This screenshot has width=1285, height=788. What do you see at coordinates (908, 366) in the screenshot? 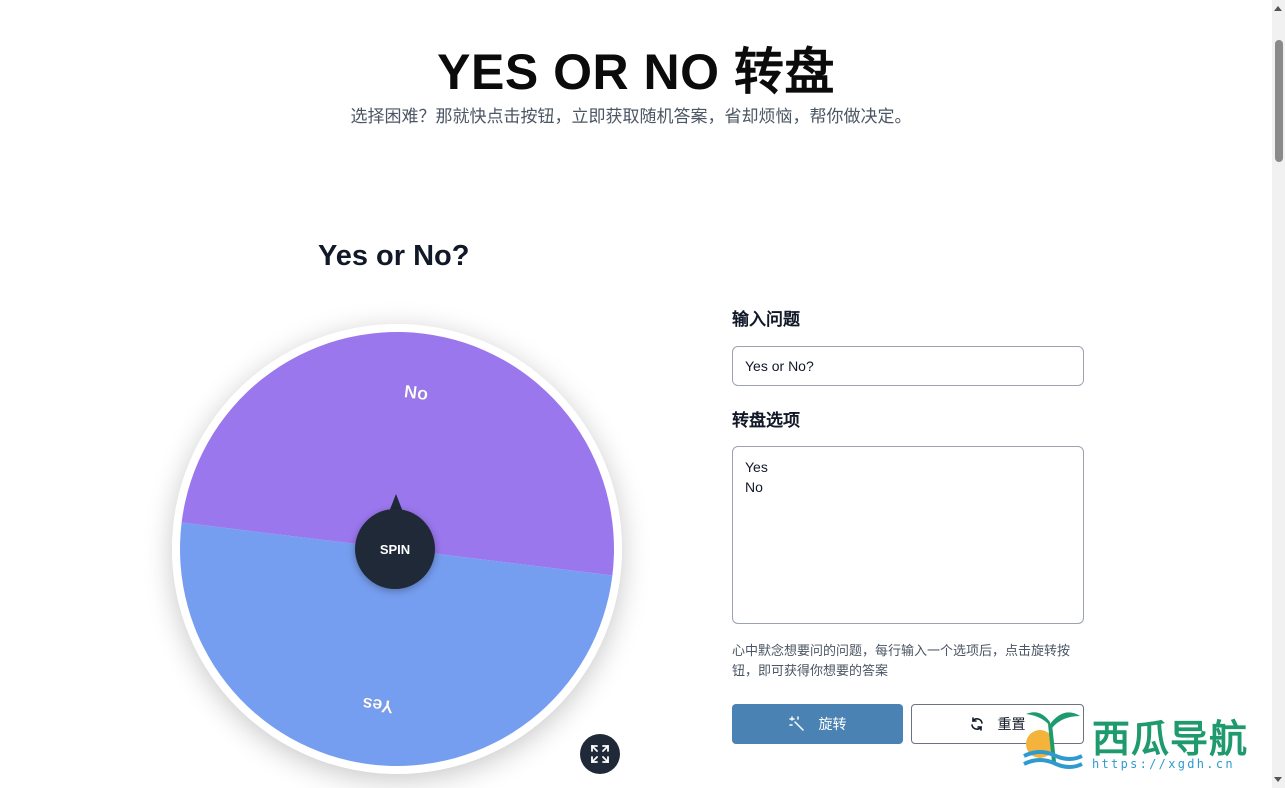
I see `question-input` at bounding box center [908, 366].